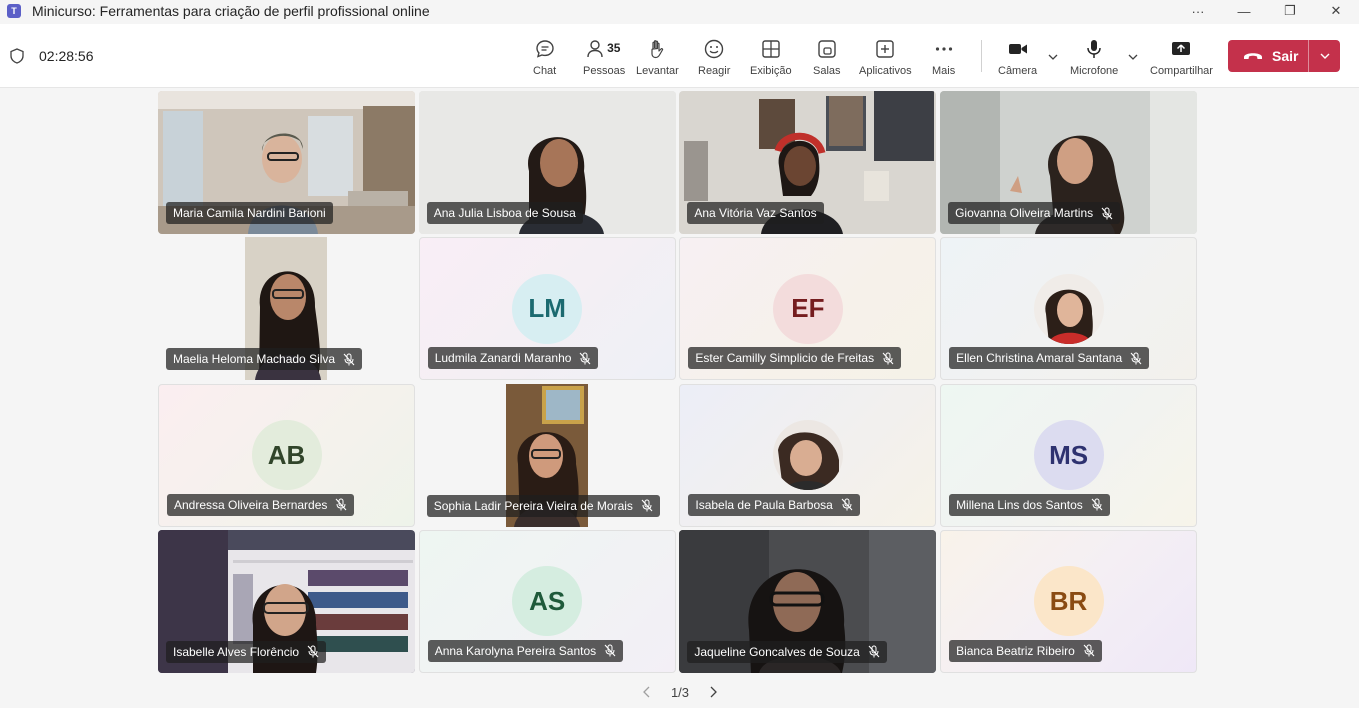 This screenshot has width=1359, height=708. I want to click on participant-avatar-initials: AB, so click(286, 455).